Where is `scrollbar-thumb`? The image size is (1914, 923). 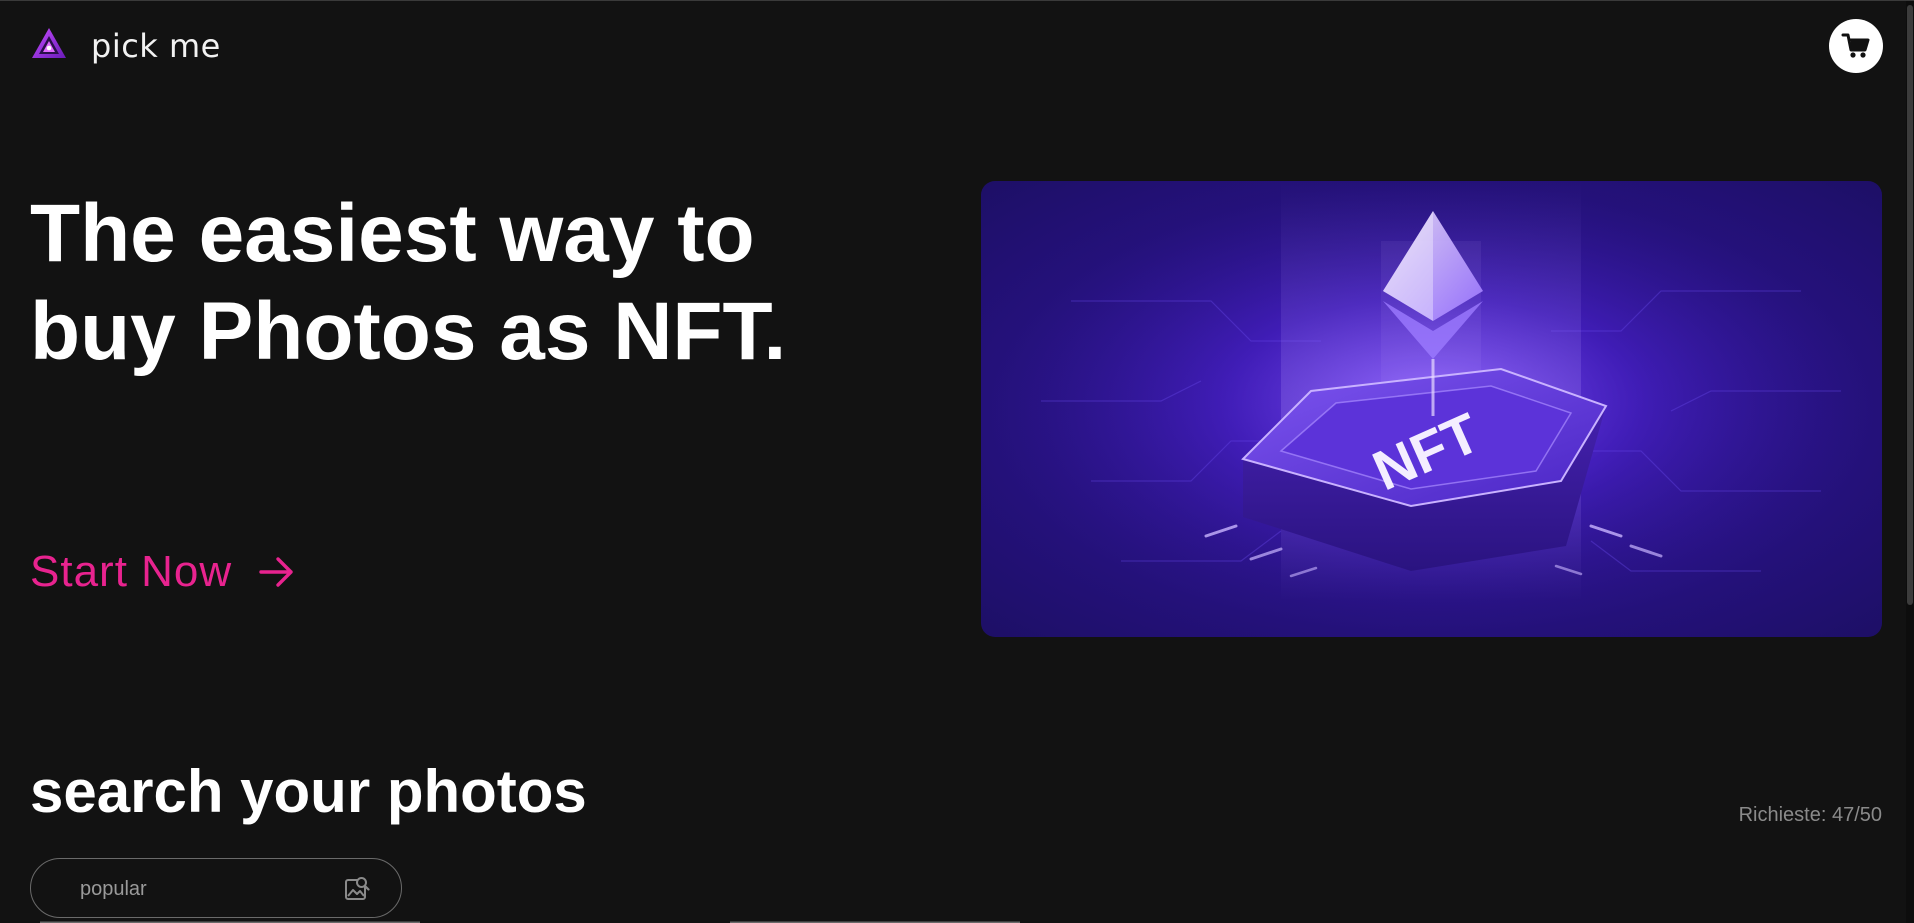 scrollbar-thumb is located at coordinates (1910, 305).